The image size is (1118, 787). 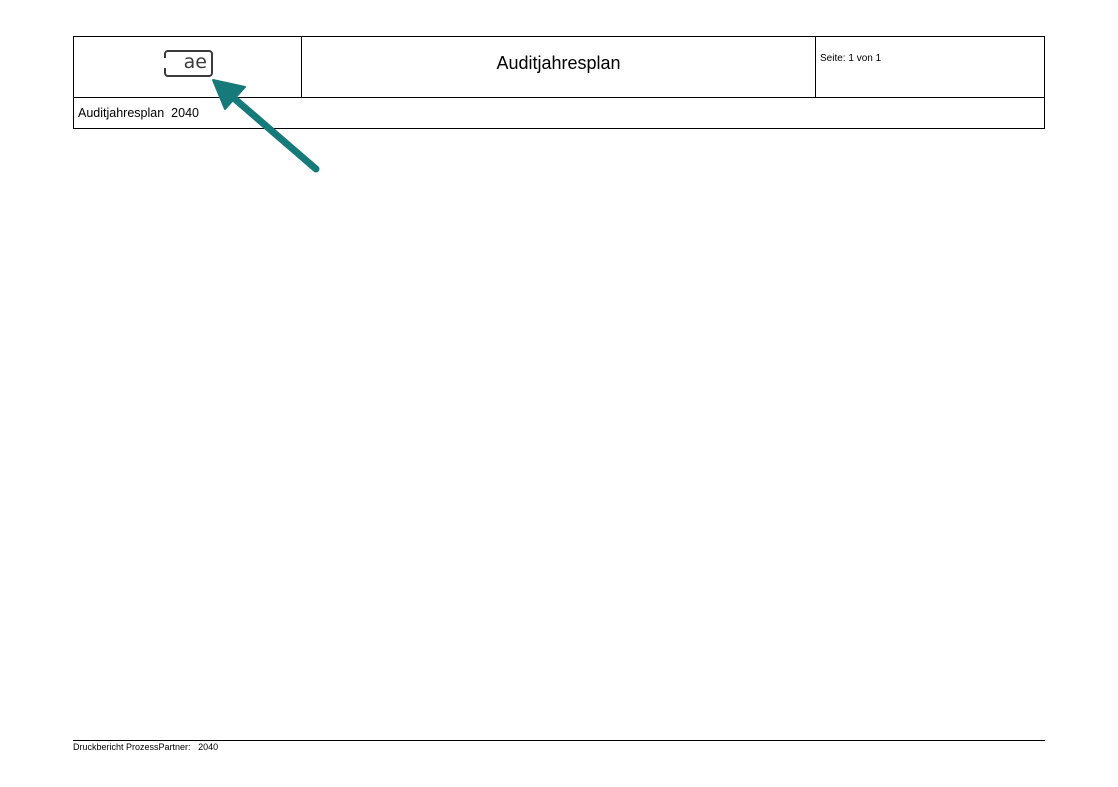 I want to click on footer-divider, so click(x=559, y=740).